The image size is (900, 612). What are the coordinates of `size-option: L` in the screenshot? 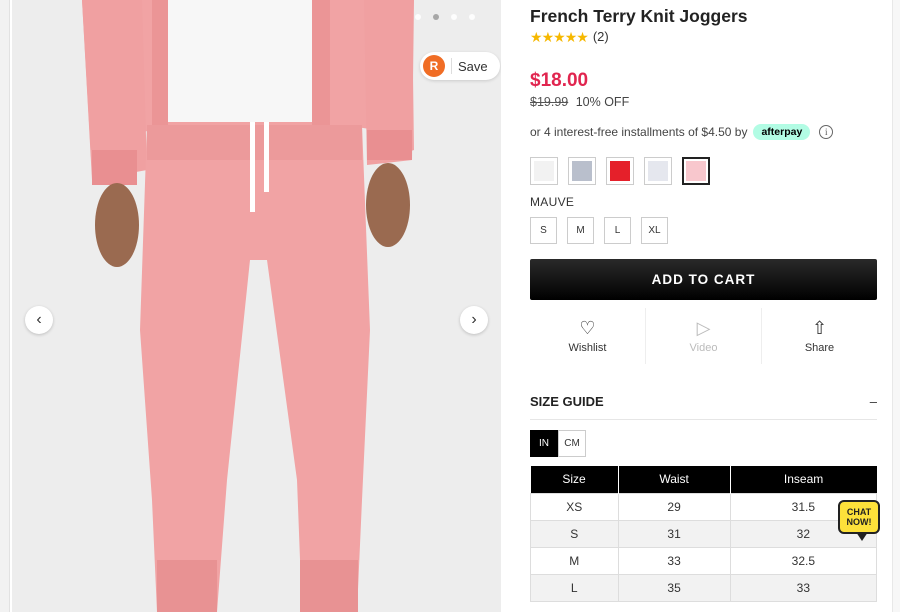 It's located at (617, 230).